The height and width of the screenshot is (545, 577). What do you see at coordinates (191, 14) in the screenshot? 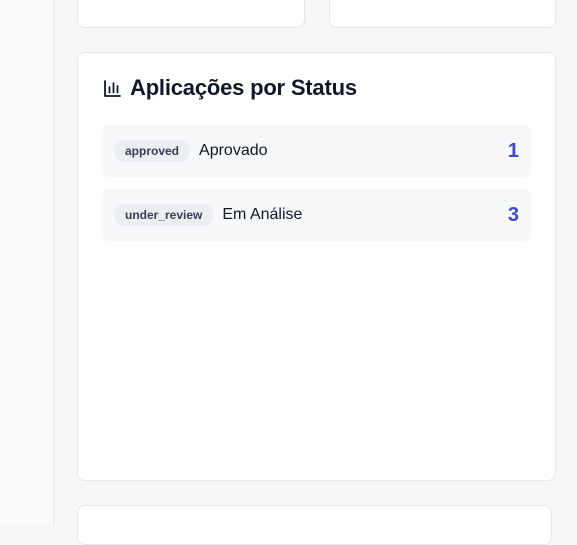
I see `summary-card-left` at bounding box center [191, 14].